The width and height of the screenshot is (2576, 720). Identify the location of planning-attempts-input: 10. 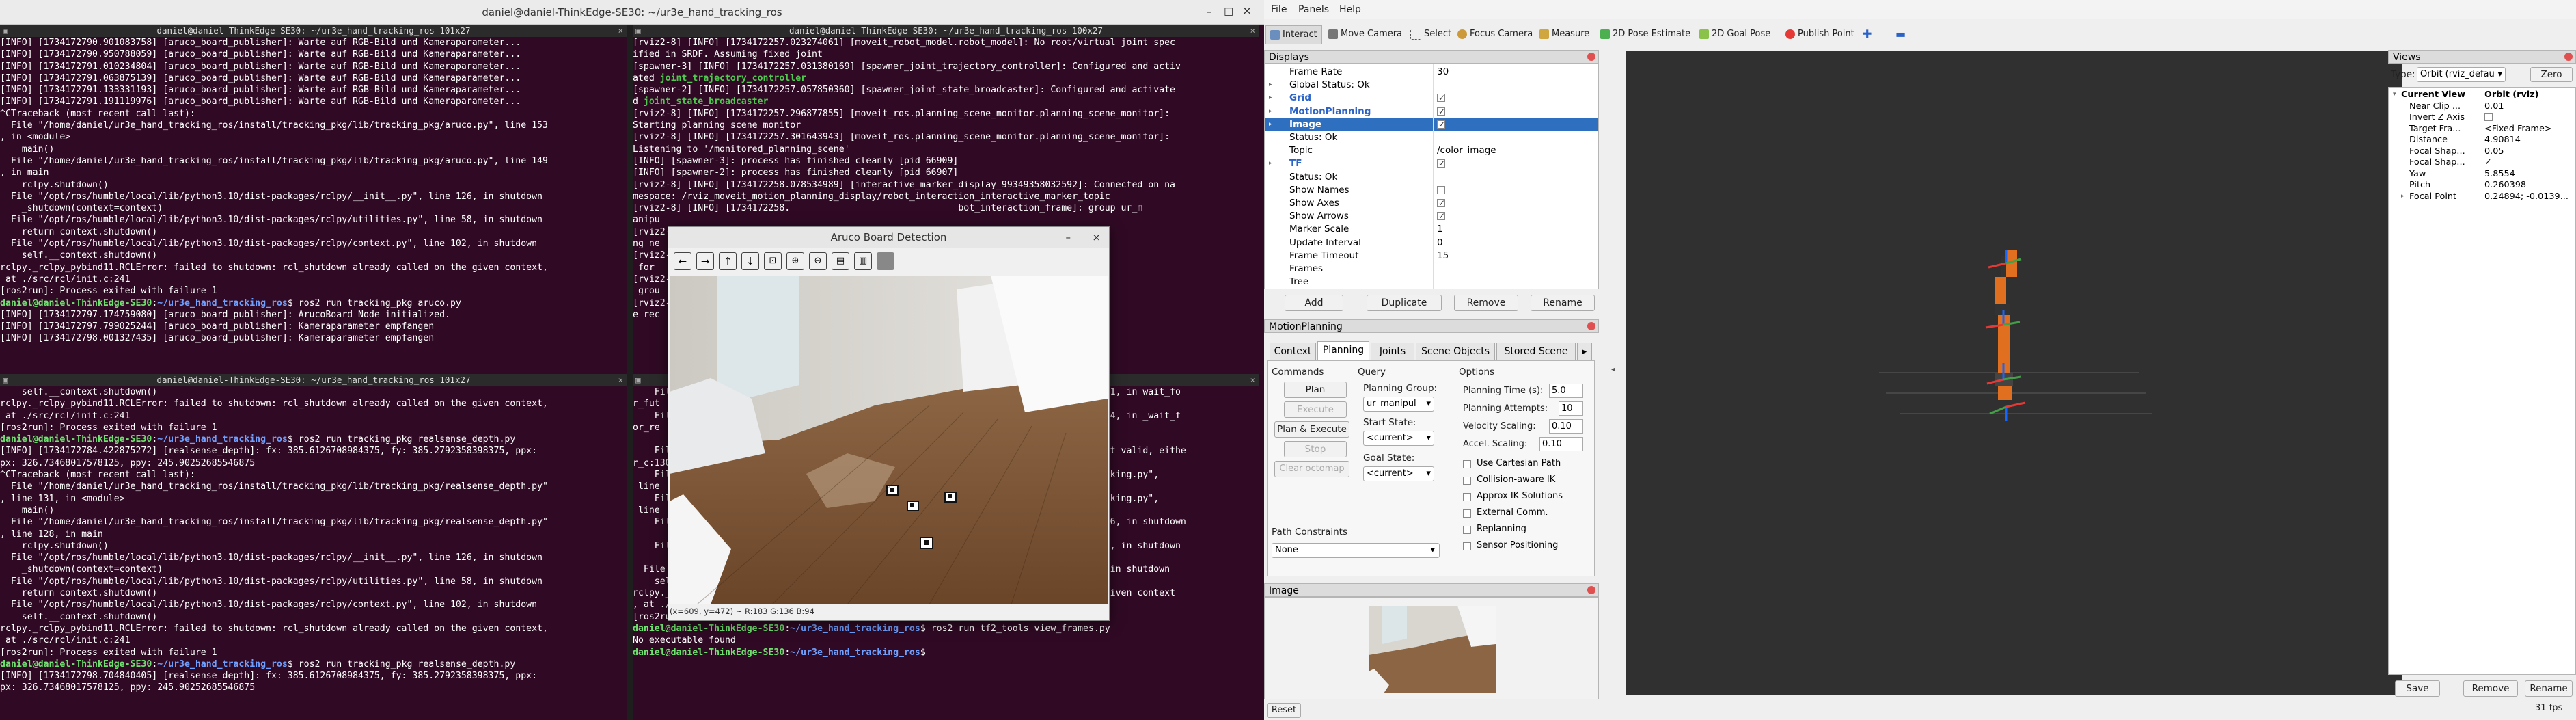
(1571, 408).